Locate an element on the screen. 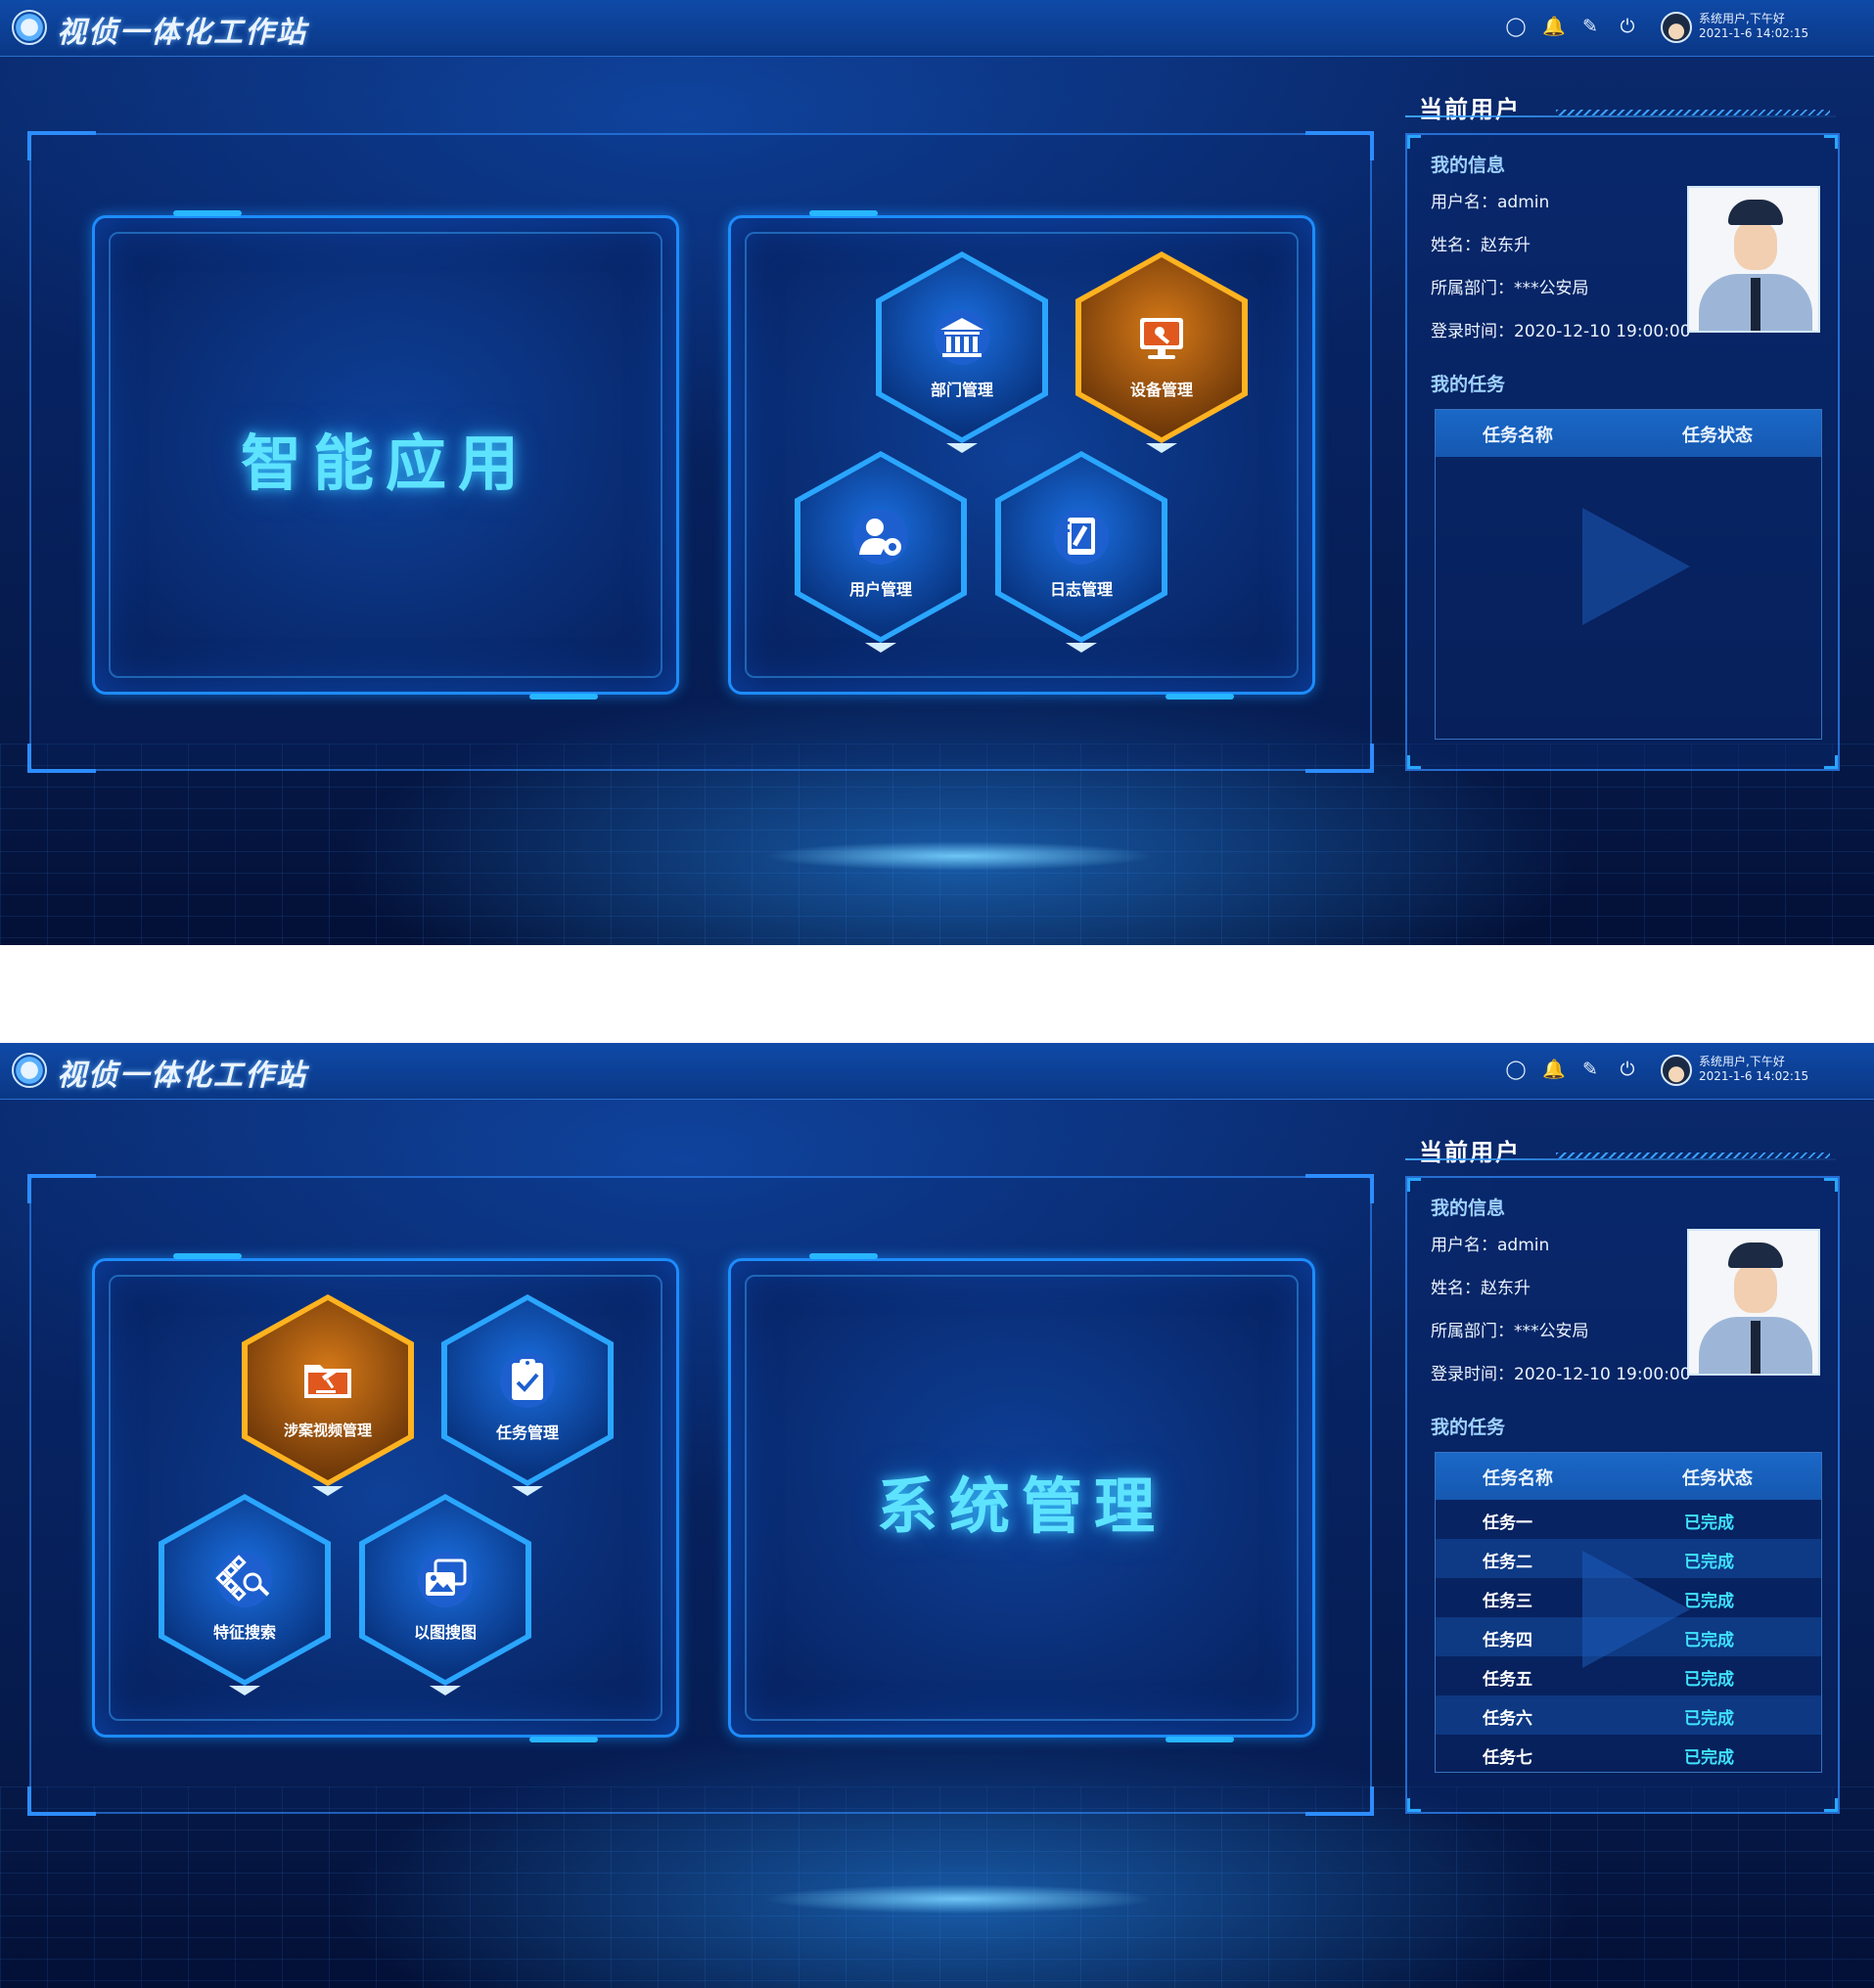  tile-feature-search: 特征搜索 is located at coordinates (245, 1594).